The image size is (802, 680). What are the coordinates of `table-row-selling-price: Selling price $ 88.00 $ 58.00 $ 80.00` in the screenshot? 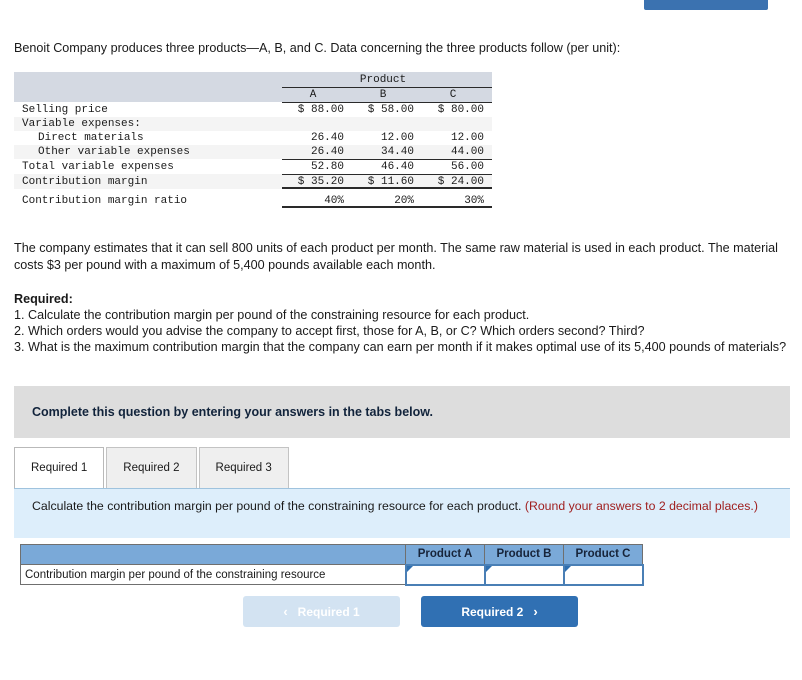 It's located at (253, 109).